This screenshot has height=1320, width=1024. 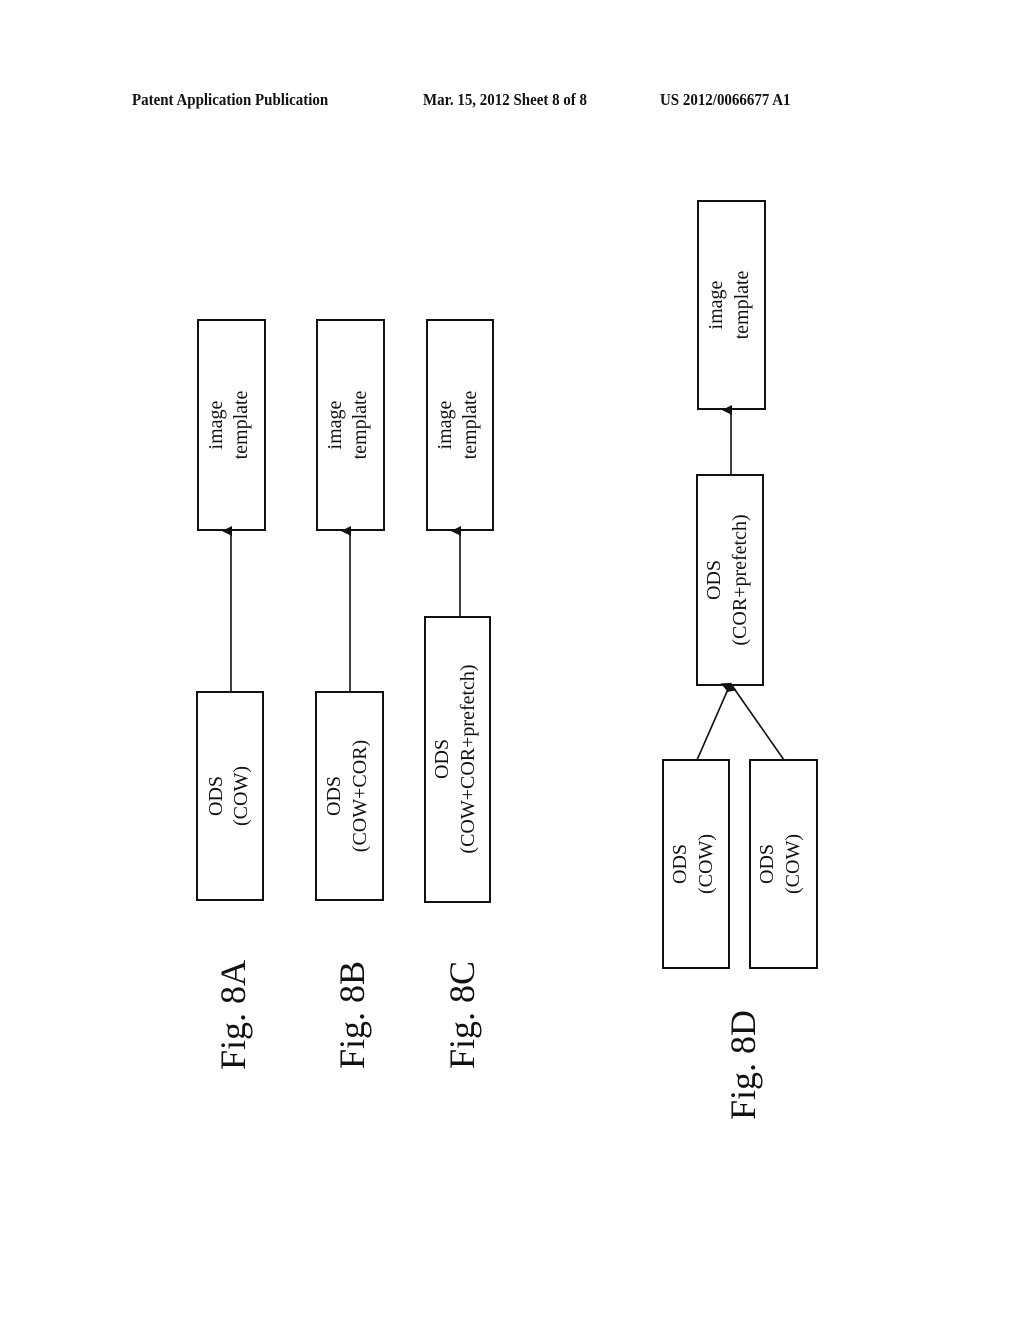 What do you see at coordinates (468, 758) in the screenshot?
I see `fig8c-ods-line2: (COW+COR+prefetch)` at bounding box center [468, 758].